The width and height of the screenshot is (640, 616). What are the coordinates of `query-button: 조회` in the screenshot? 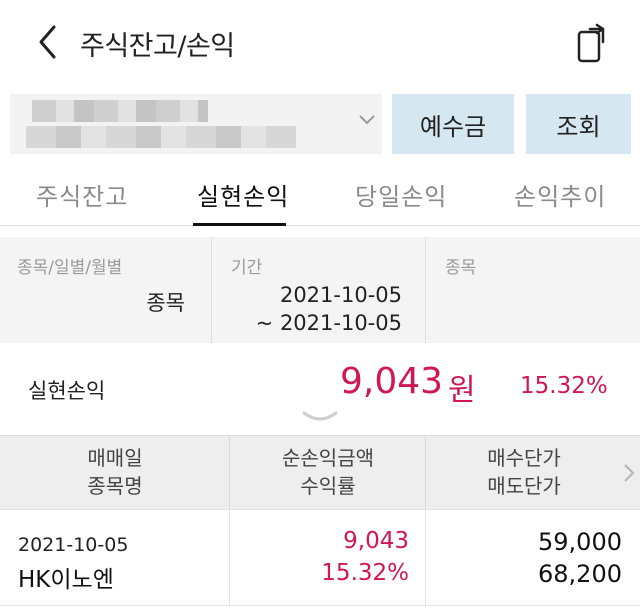 It's located at (578, 124).